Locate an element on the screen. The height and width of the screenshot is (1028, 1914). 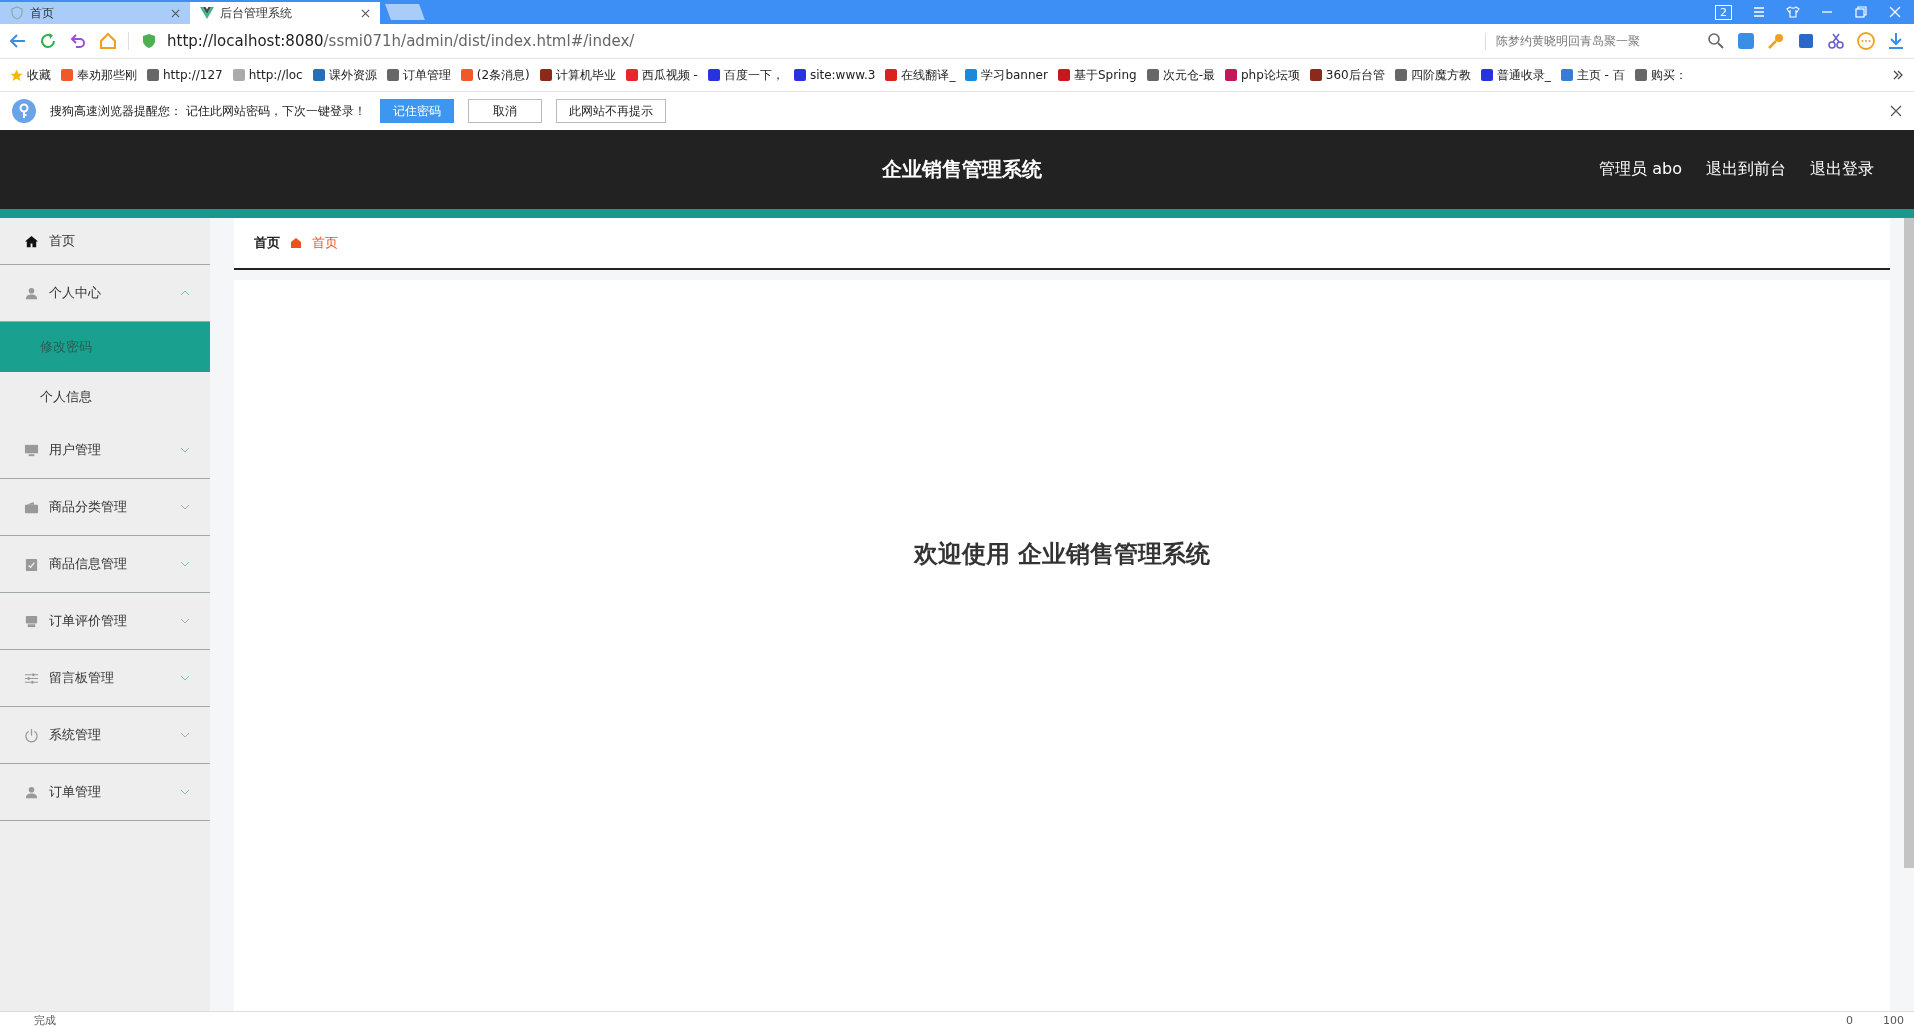
notice-text: 搜狗高速浏览器提醒您： 记住此网站密码，下次一键登录！ is located at coordinates (208, 111).